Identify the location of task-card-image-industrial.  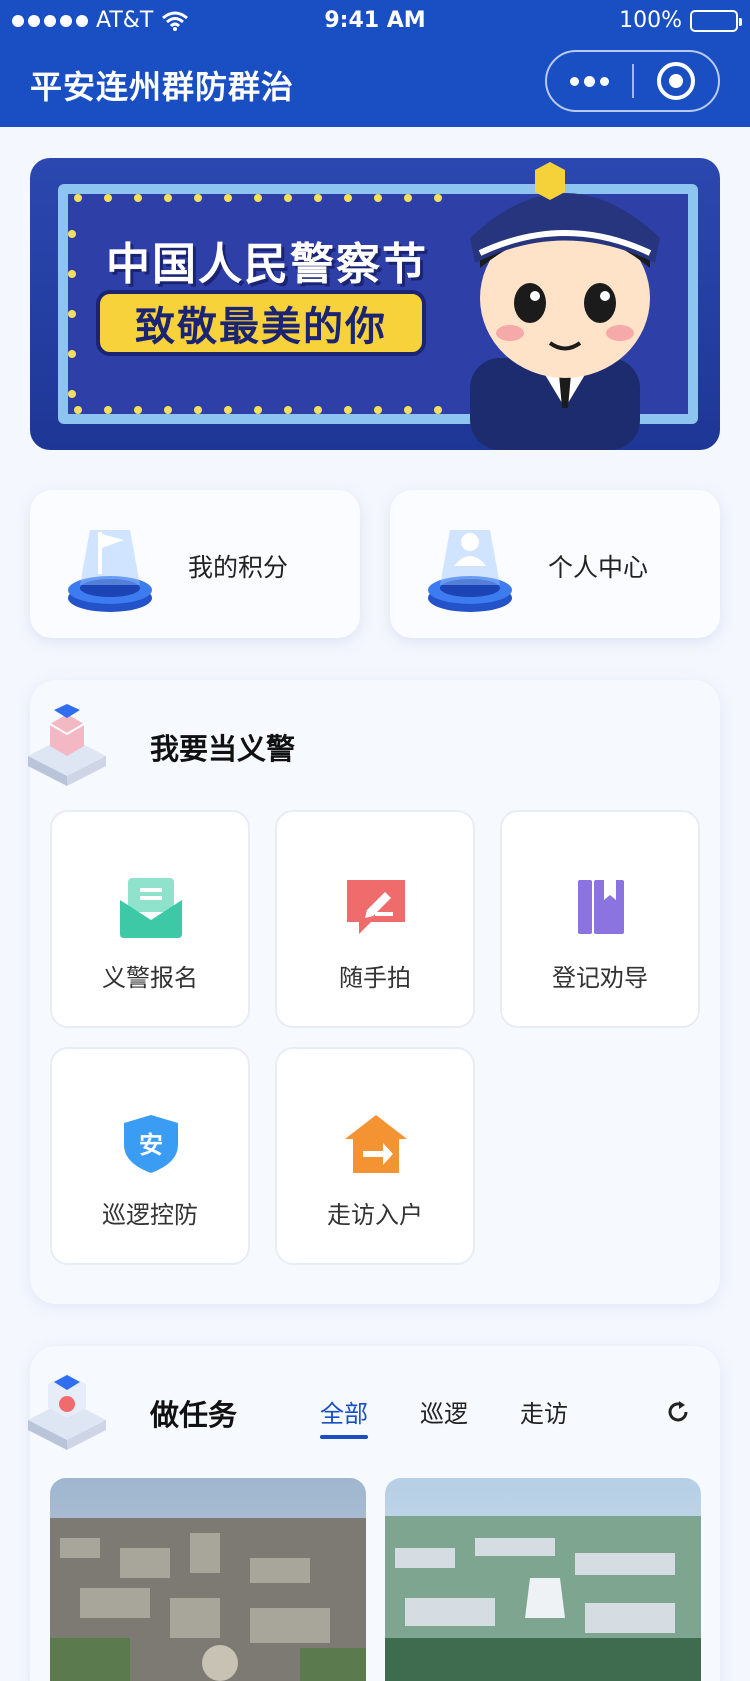
(208, 1579).